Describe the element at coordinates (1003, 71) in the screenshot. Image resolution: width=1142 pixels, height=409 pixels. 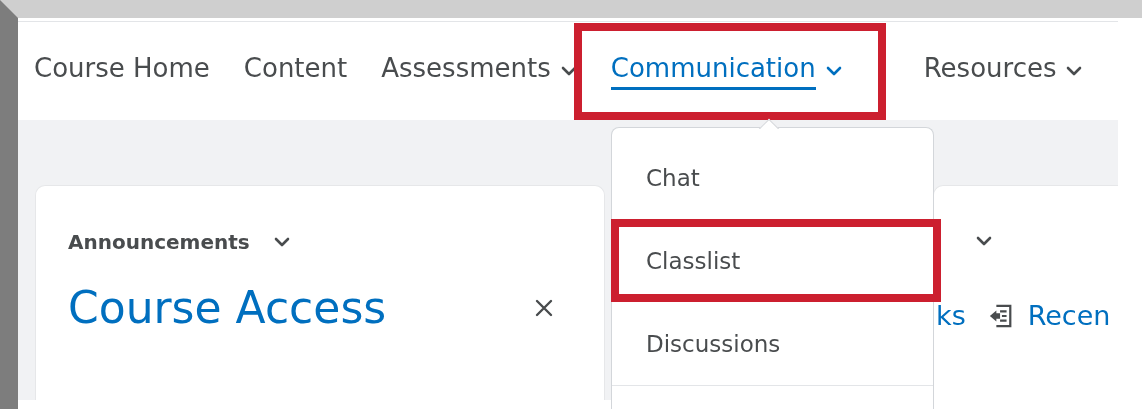
I see `nav-tab: Resources` at that location.